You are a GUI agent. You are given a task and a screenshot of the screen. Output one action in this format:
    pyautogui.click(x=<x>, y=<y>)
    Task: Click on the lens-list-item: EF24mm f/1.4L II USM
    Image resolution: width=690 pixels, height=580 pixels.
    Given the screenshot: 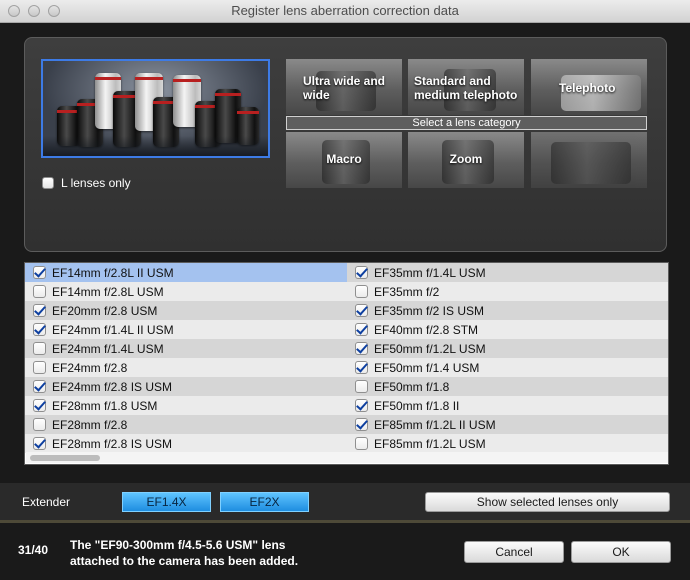 What is the action you would take?
    pyautogui.click(x=186, y=329)
    